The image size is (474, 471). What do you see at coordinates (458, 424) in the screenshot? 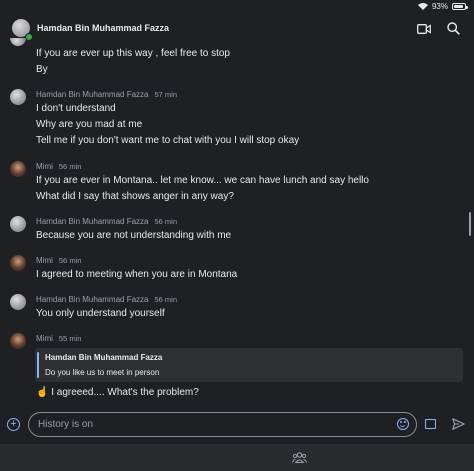
I see `send-icon` at bounding box center [458, 424].